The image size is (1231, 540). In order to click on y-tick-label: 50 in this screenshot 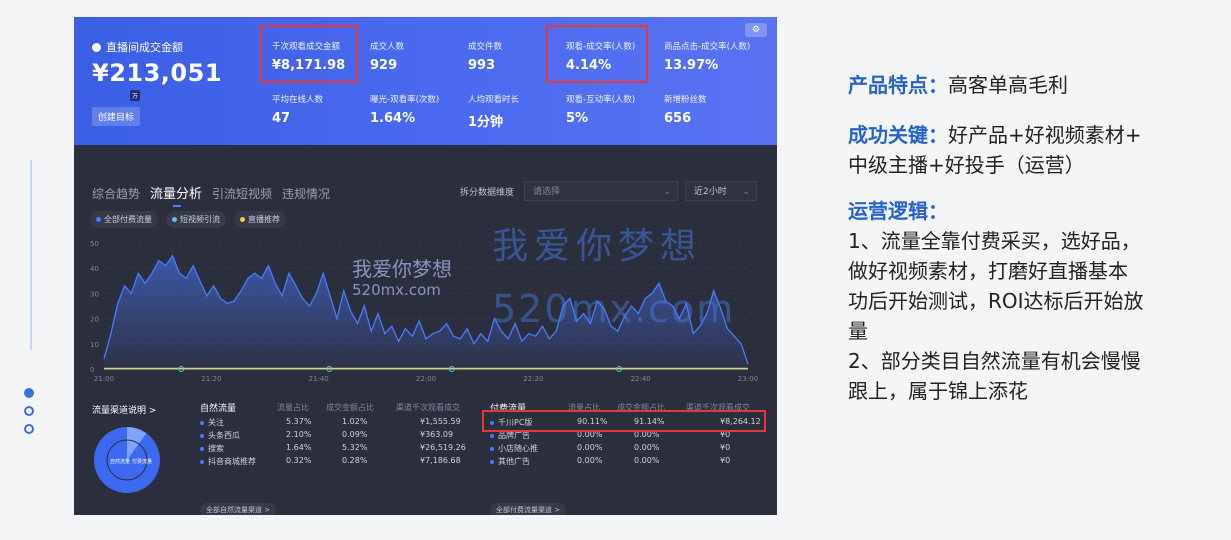, I will do `click(94, 244)`.